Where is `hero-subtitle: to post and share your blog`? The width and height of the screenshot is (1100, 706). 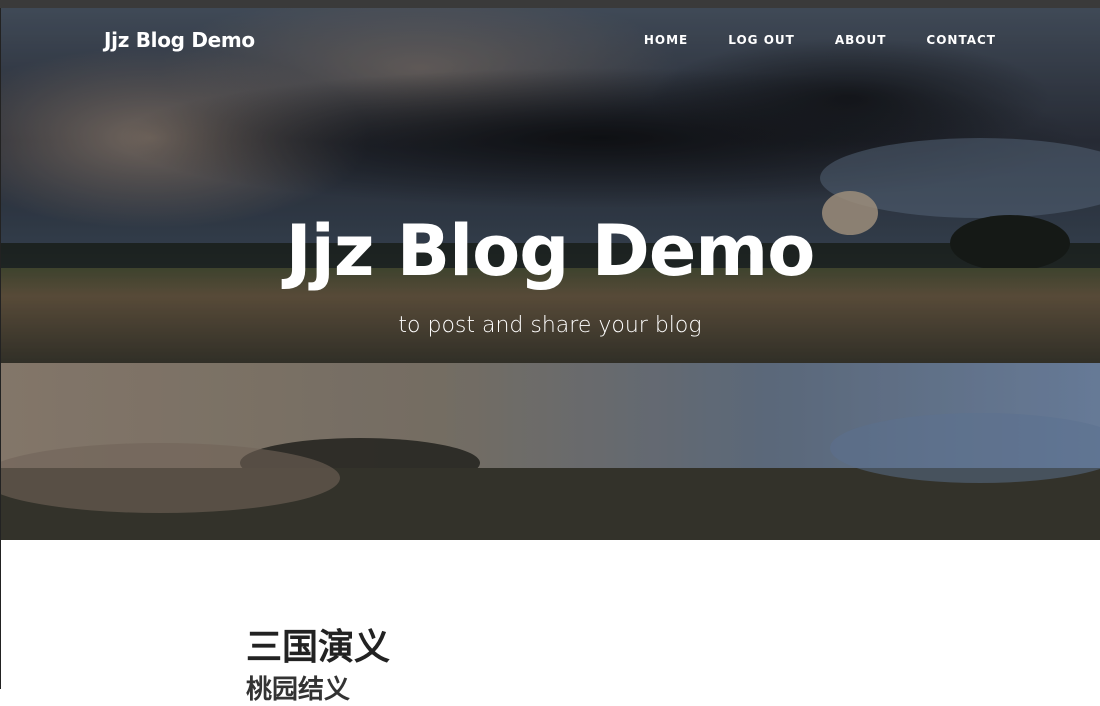 hero-subtitle: to post and share your blog is located at coordinates (550, 325).